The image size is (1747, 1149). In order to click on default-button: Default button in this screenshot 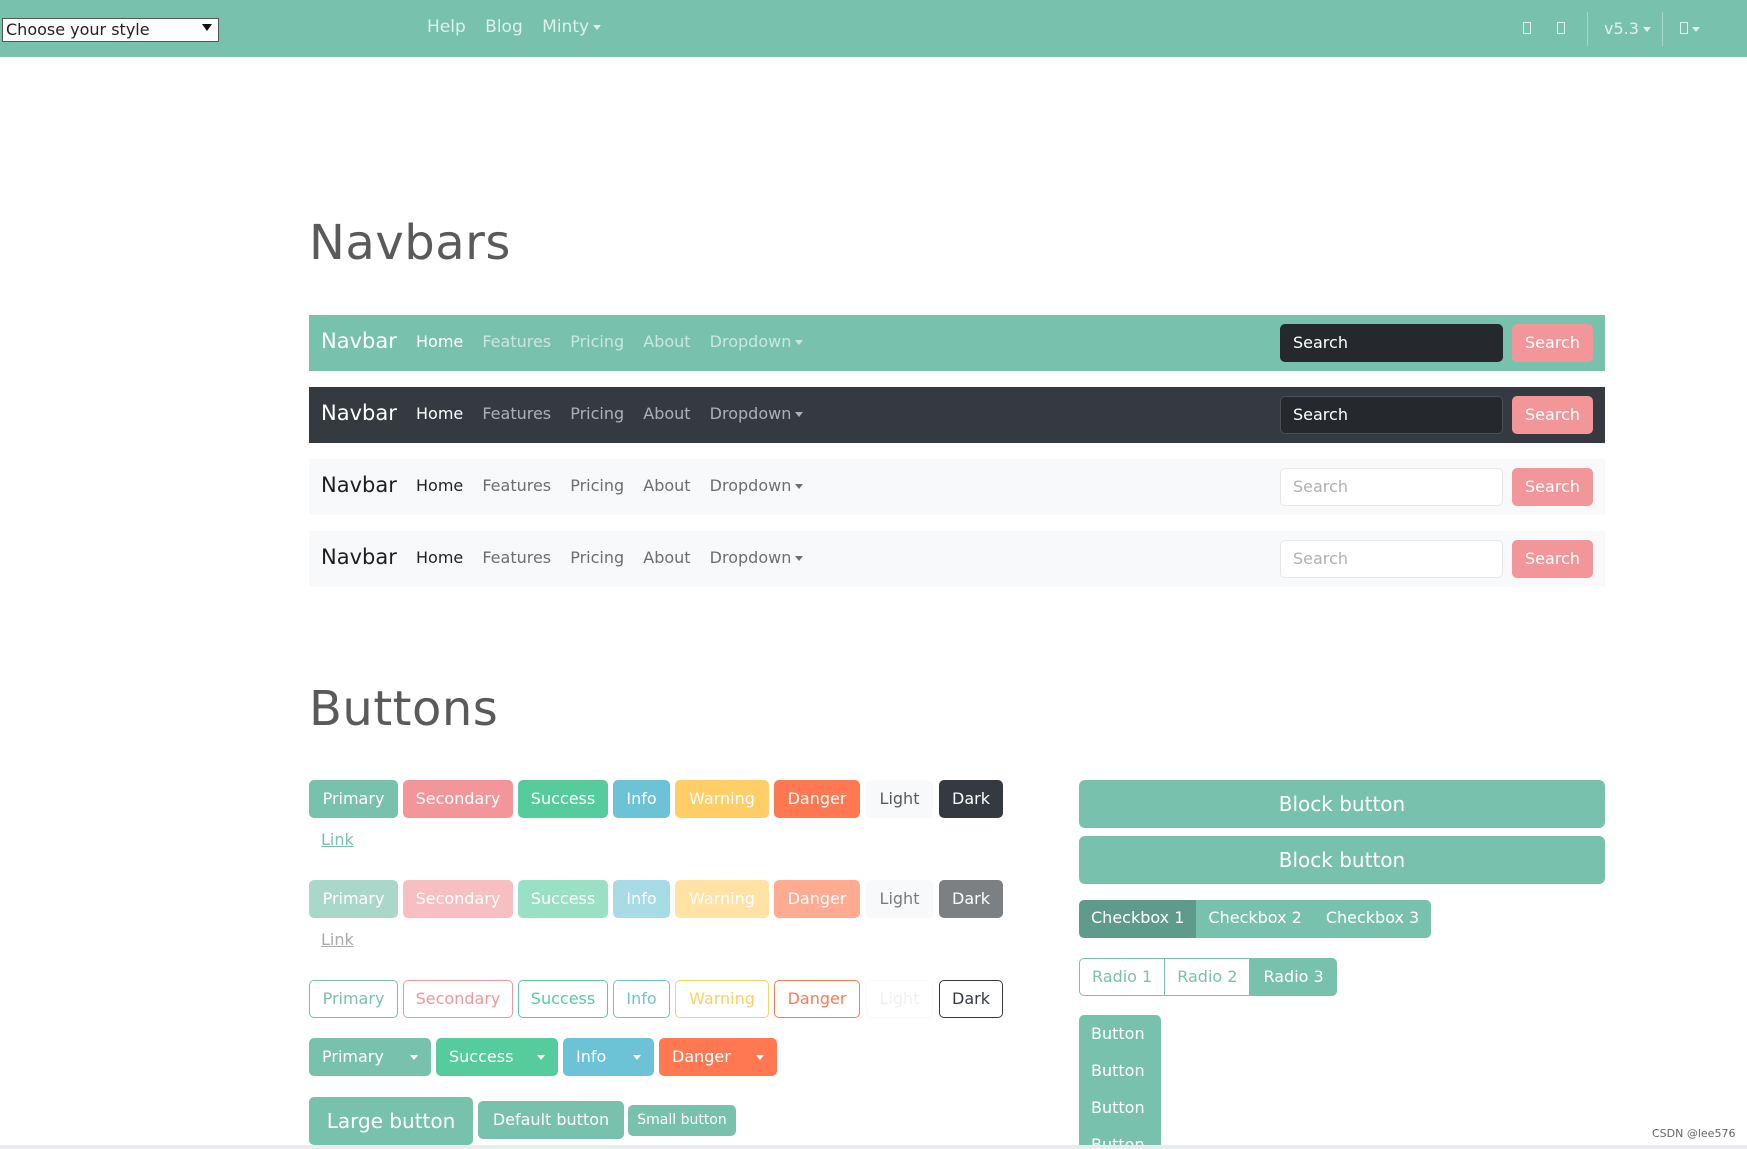, I will do `click(551, 1120)`.